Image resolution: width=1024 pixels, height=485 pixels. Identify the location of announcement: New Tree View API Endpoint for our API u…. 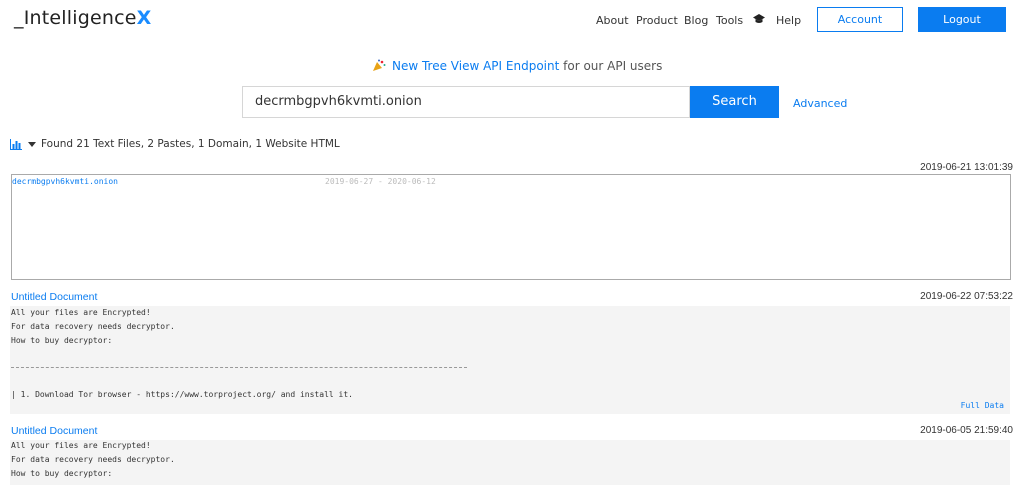
(517, 66).